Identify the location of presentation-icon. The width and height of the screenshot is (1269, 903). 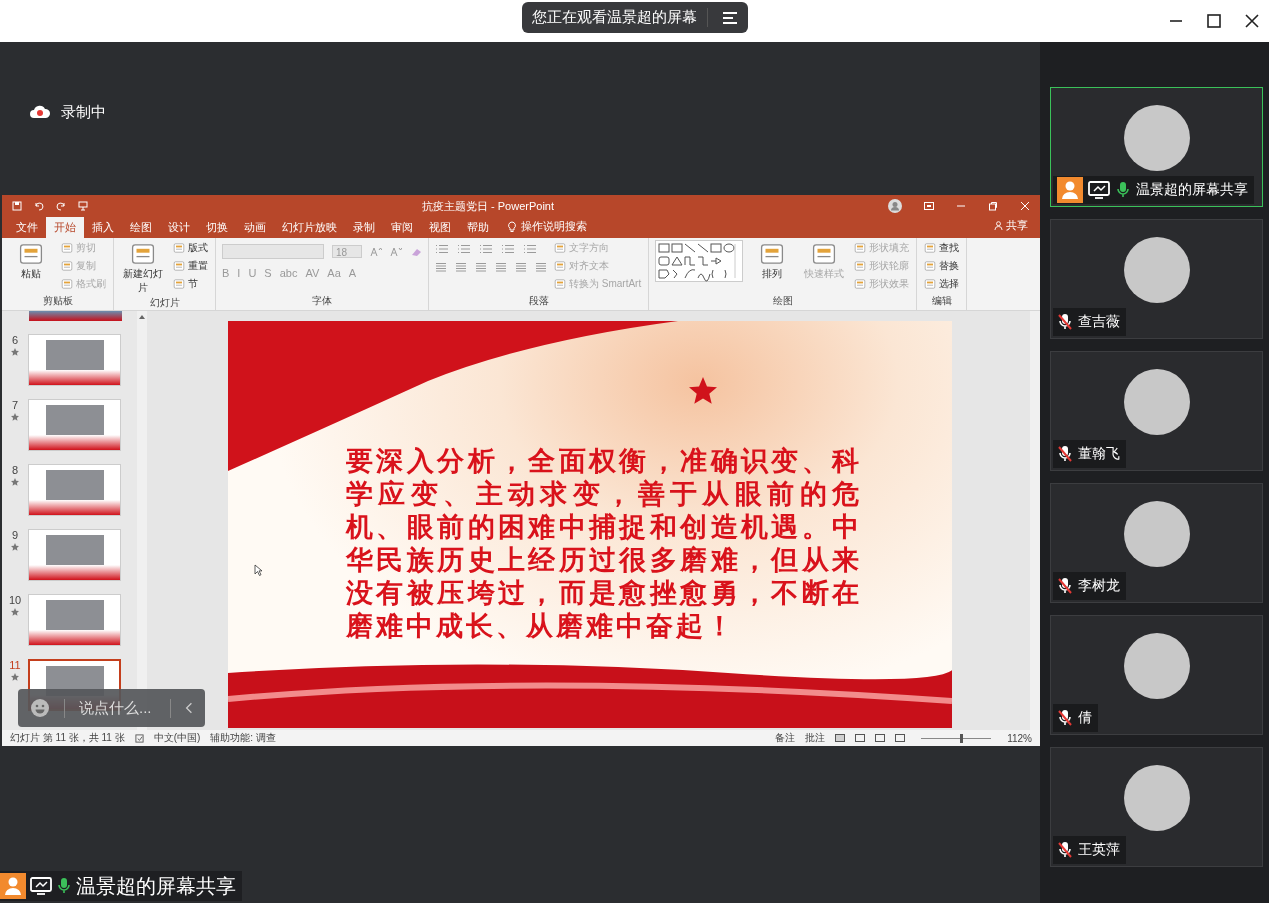
(83, 206).